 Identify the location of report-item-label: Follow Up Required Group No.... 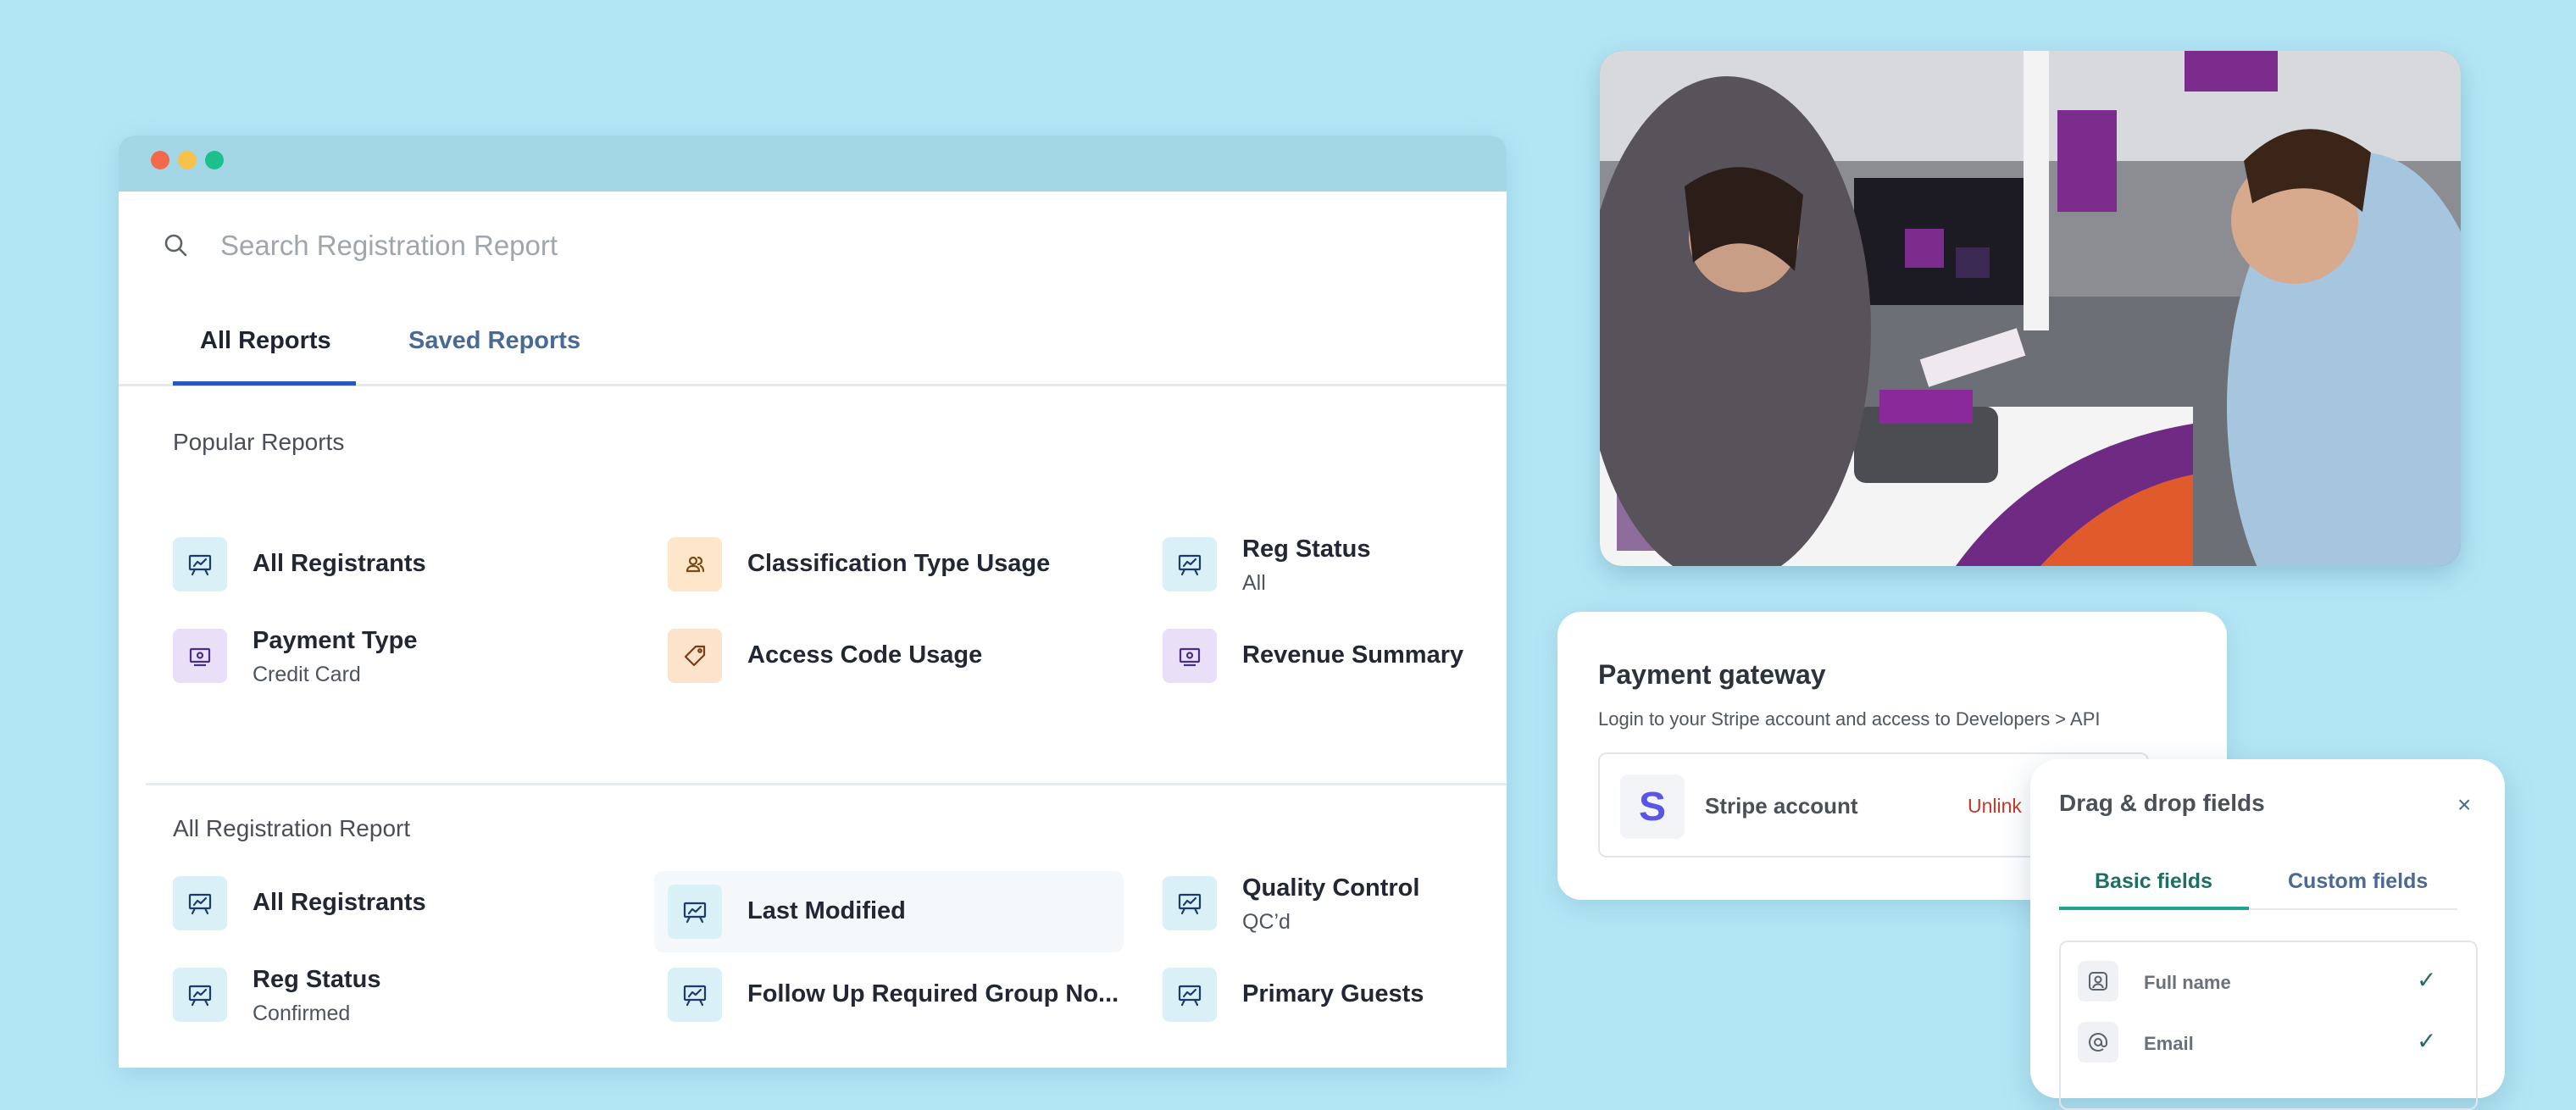
(933, 993).